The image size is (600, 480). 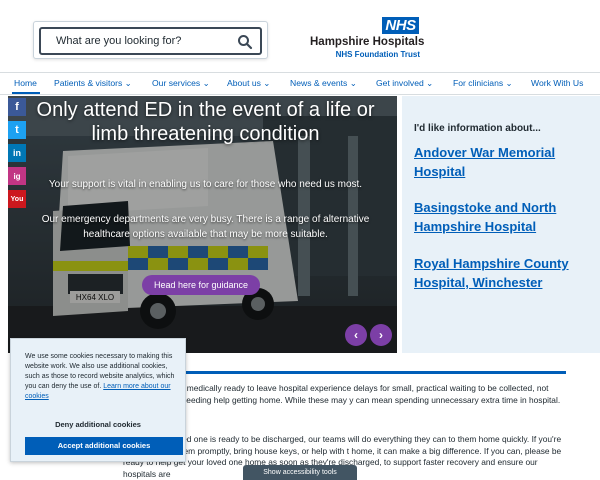 I want to click on nav-item-work-with-us: Work With Us, so click(x=557, y=83).